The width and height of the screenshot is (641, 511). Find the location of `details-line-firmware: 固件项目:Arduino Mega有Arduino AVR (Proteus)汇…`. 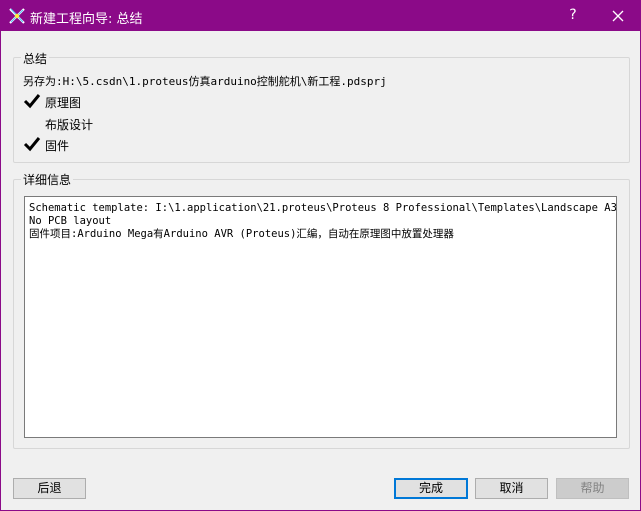

details-line-firmware: 固件项目:Arduino Mega有Arduino AVR (Proteus)汇… is located at coordinates (241, 234).